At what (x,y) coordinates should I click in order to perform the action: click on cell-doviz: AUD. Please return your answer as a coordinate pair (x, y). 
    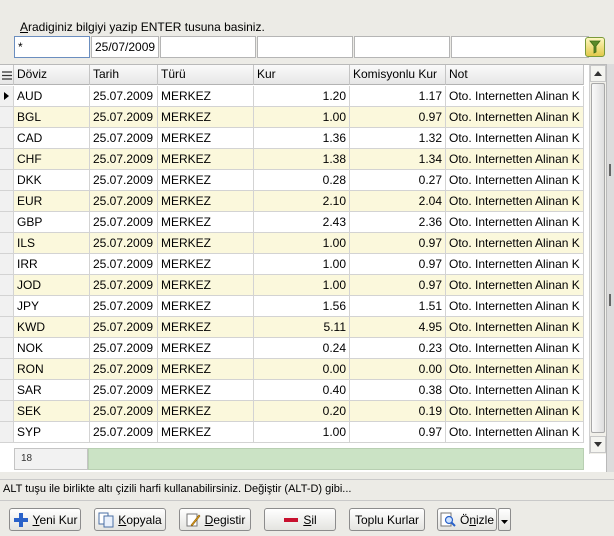
    Looking at the image, I should click on (52, 96).